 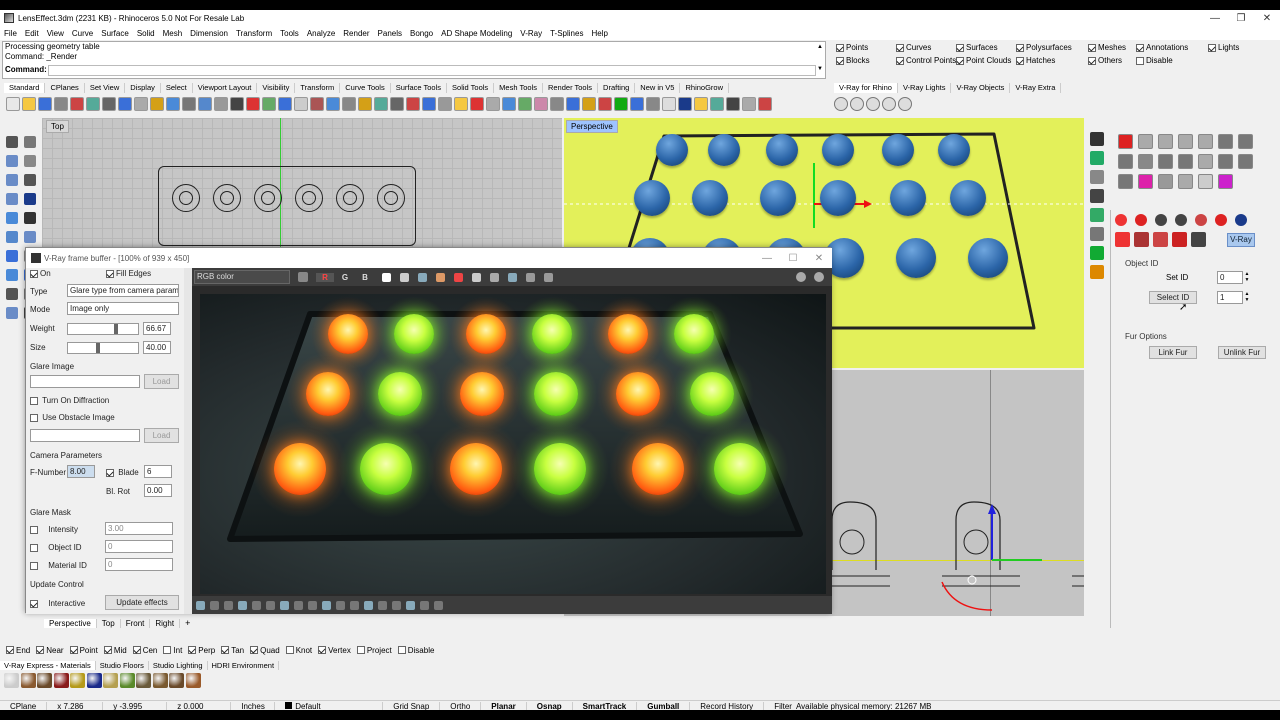 I want to click on left-tool-icon, so click(x=12, y=180).